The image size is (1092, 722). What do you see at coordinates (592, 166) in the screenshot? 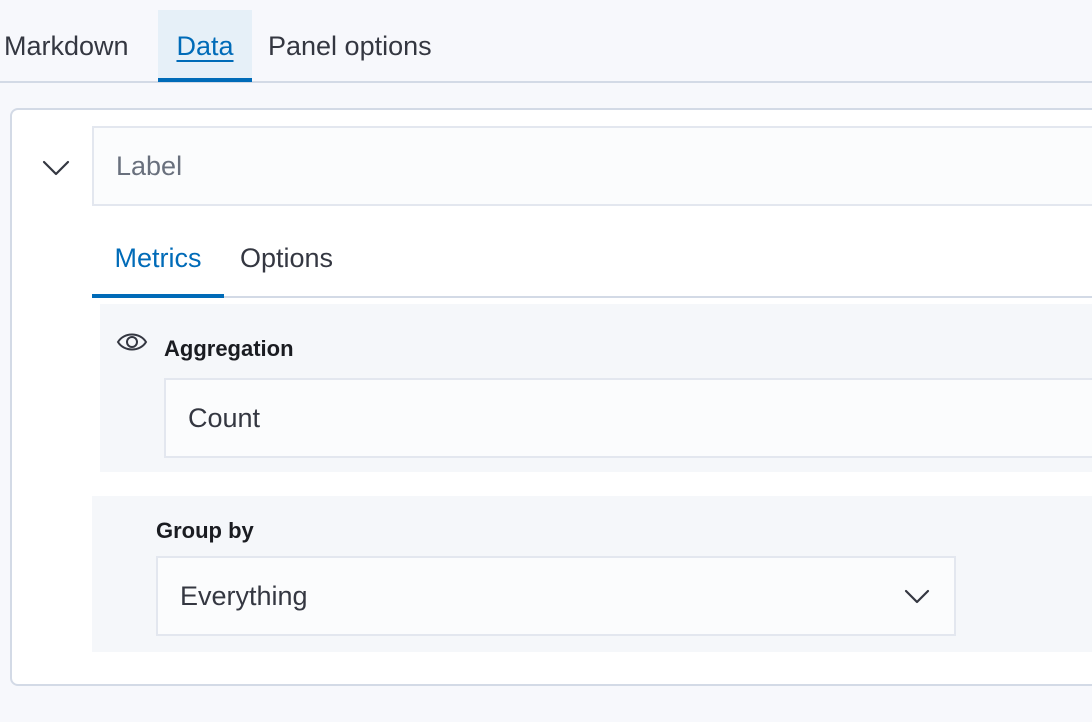
I see `series-label-input` at bounding box center [592, 166].